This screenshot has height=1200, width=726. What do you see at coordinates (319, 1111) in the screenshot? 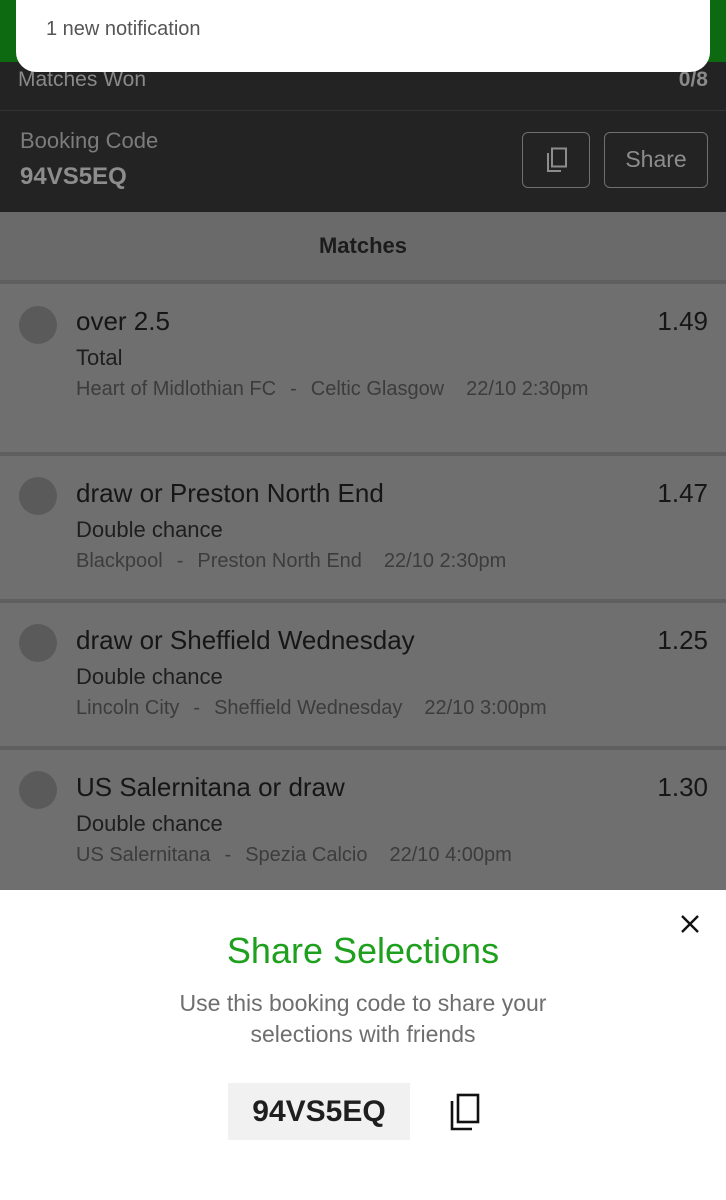
I see `booking-code-display: 94VS5EQ` at bounding box center [319, 1111].